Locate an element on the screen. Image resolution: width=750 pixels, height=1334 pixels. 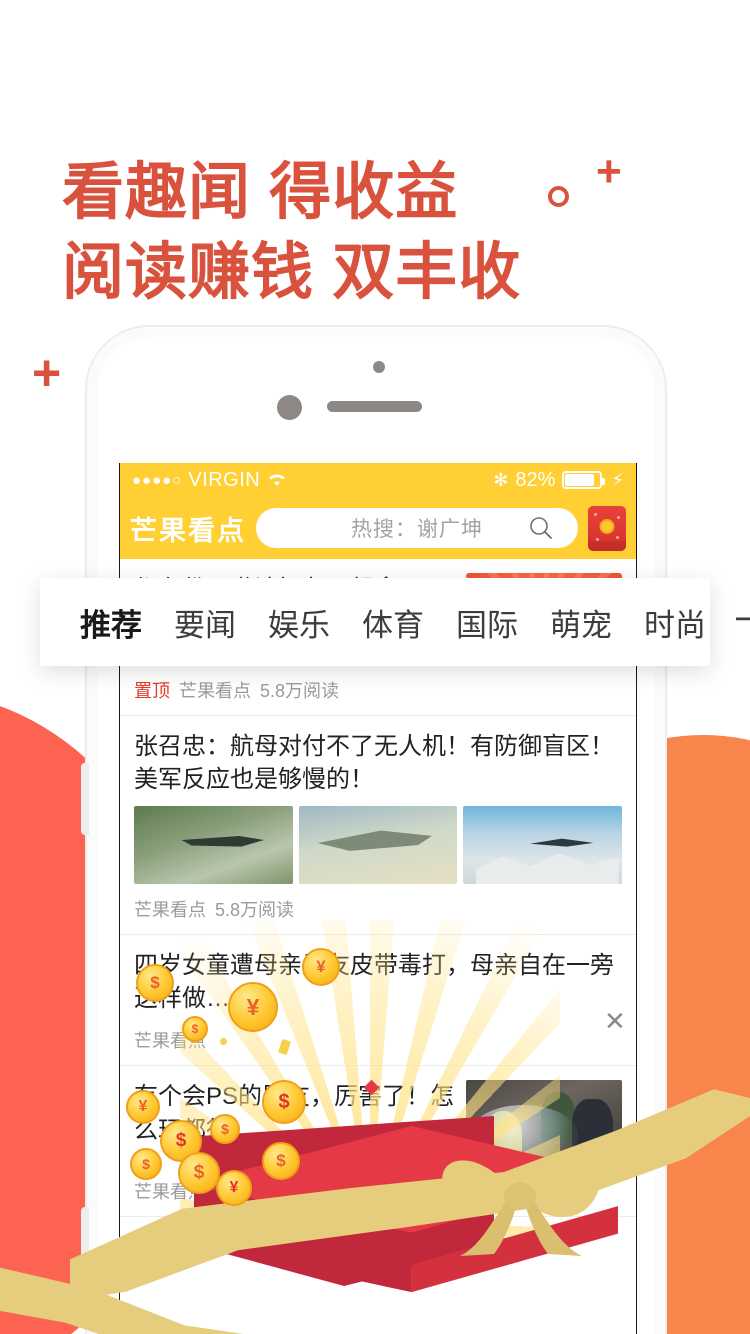
article-title: 有个会PS的朋友，厉害了！怎么玩都行 is located at coordinates (294, 1113).